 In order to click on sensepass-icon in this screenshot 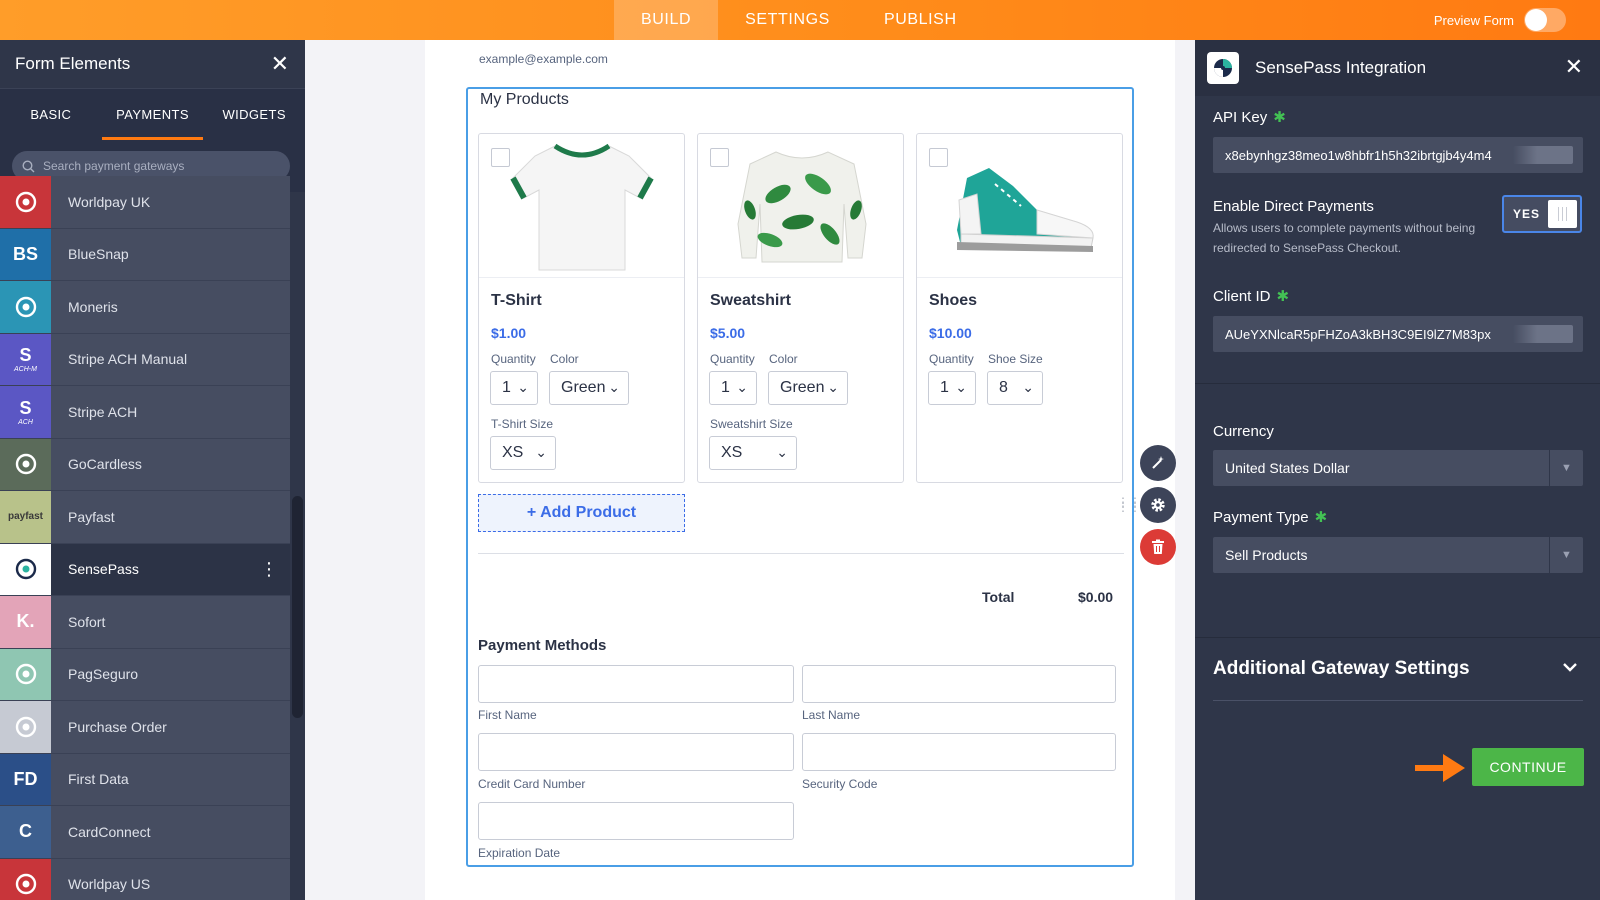, I will do `click(1223, 68)`.